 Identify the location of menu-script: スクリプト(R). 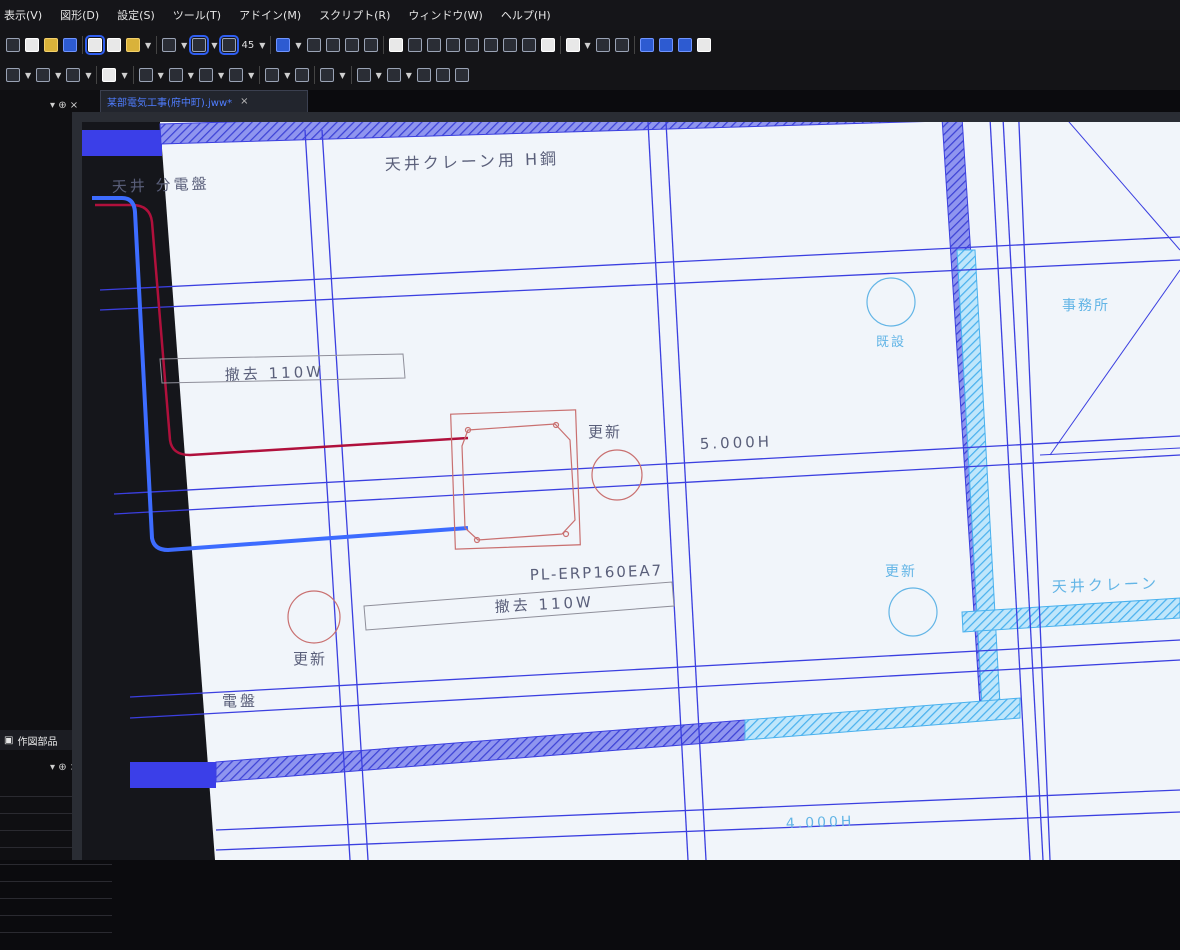
(354, 15).